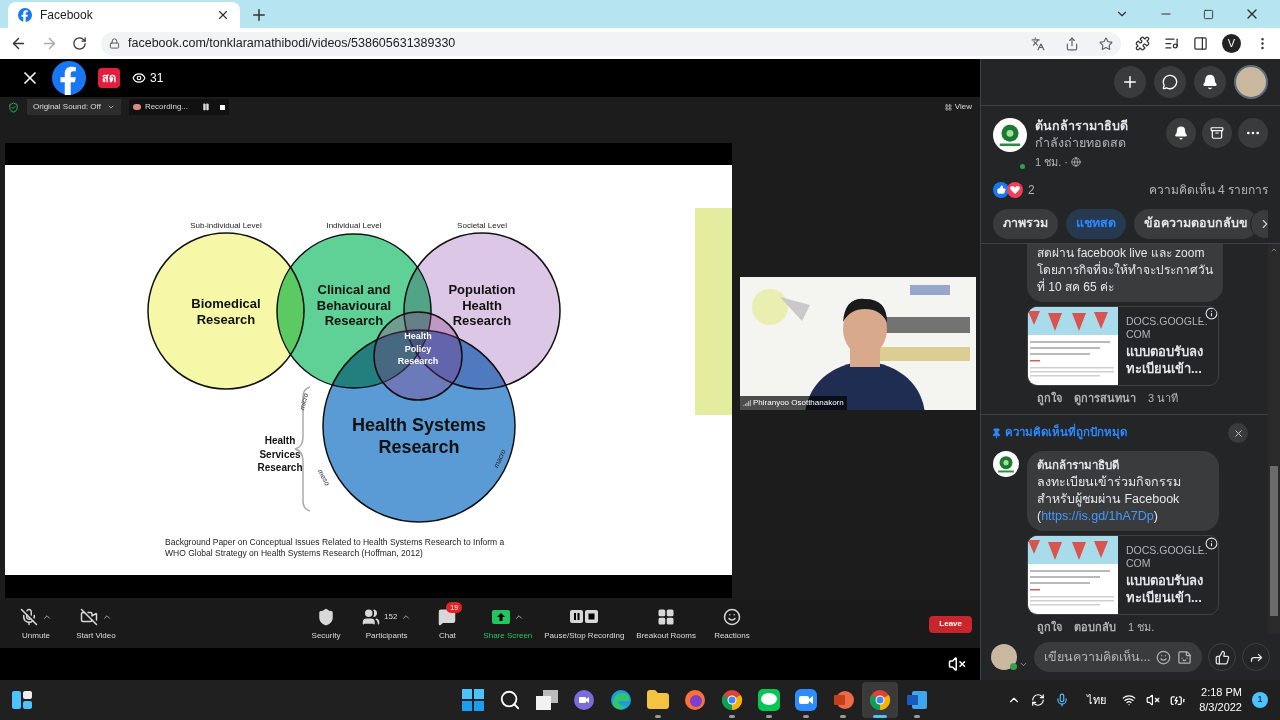  I want to click on comment-time: 3 นาที, so click(1163, 398).